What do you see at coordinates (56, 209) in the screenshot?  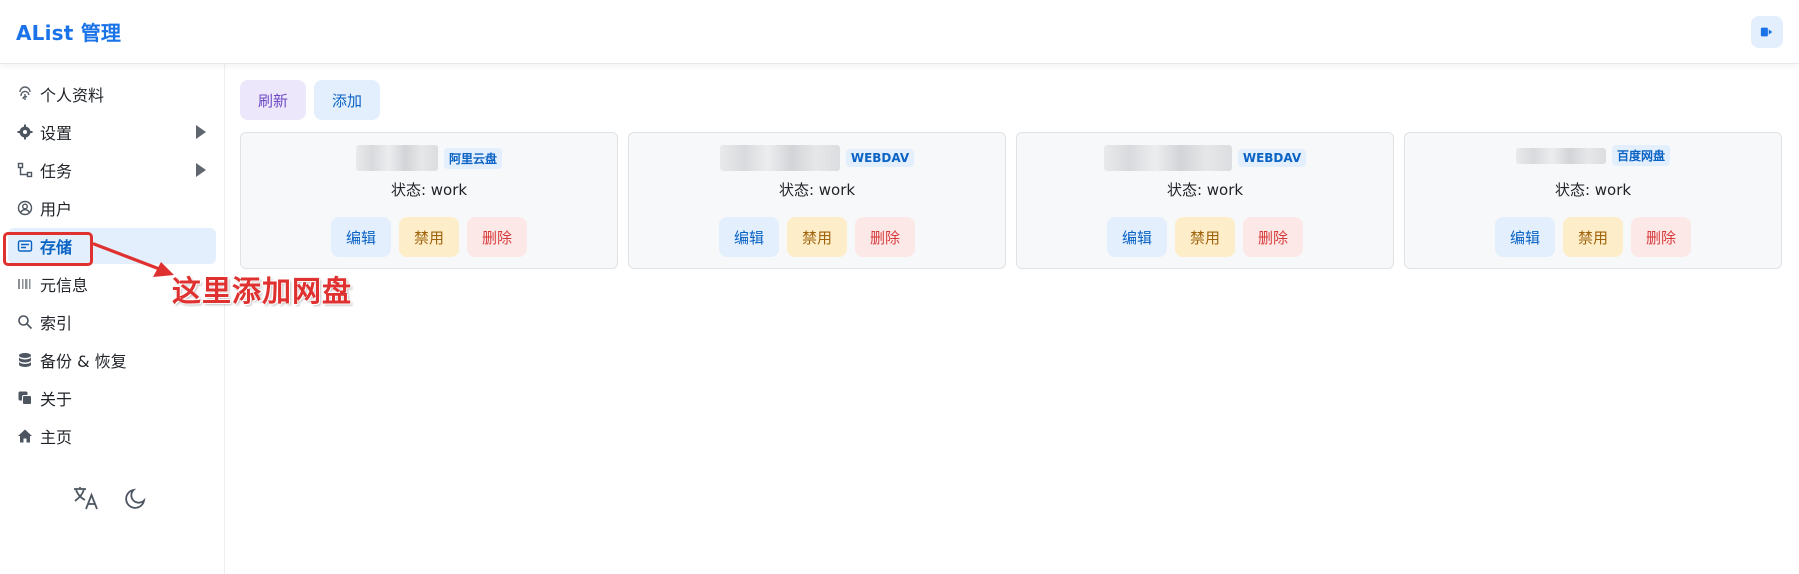 I see `sidebar-item-label: 用户` at bounding box center [56, 209].